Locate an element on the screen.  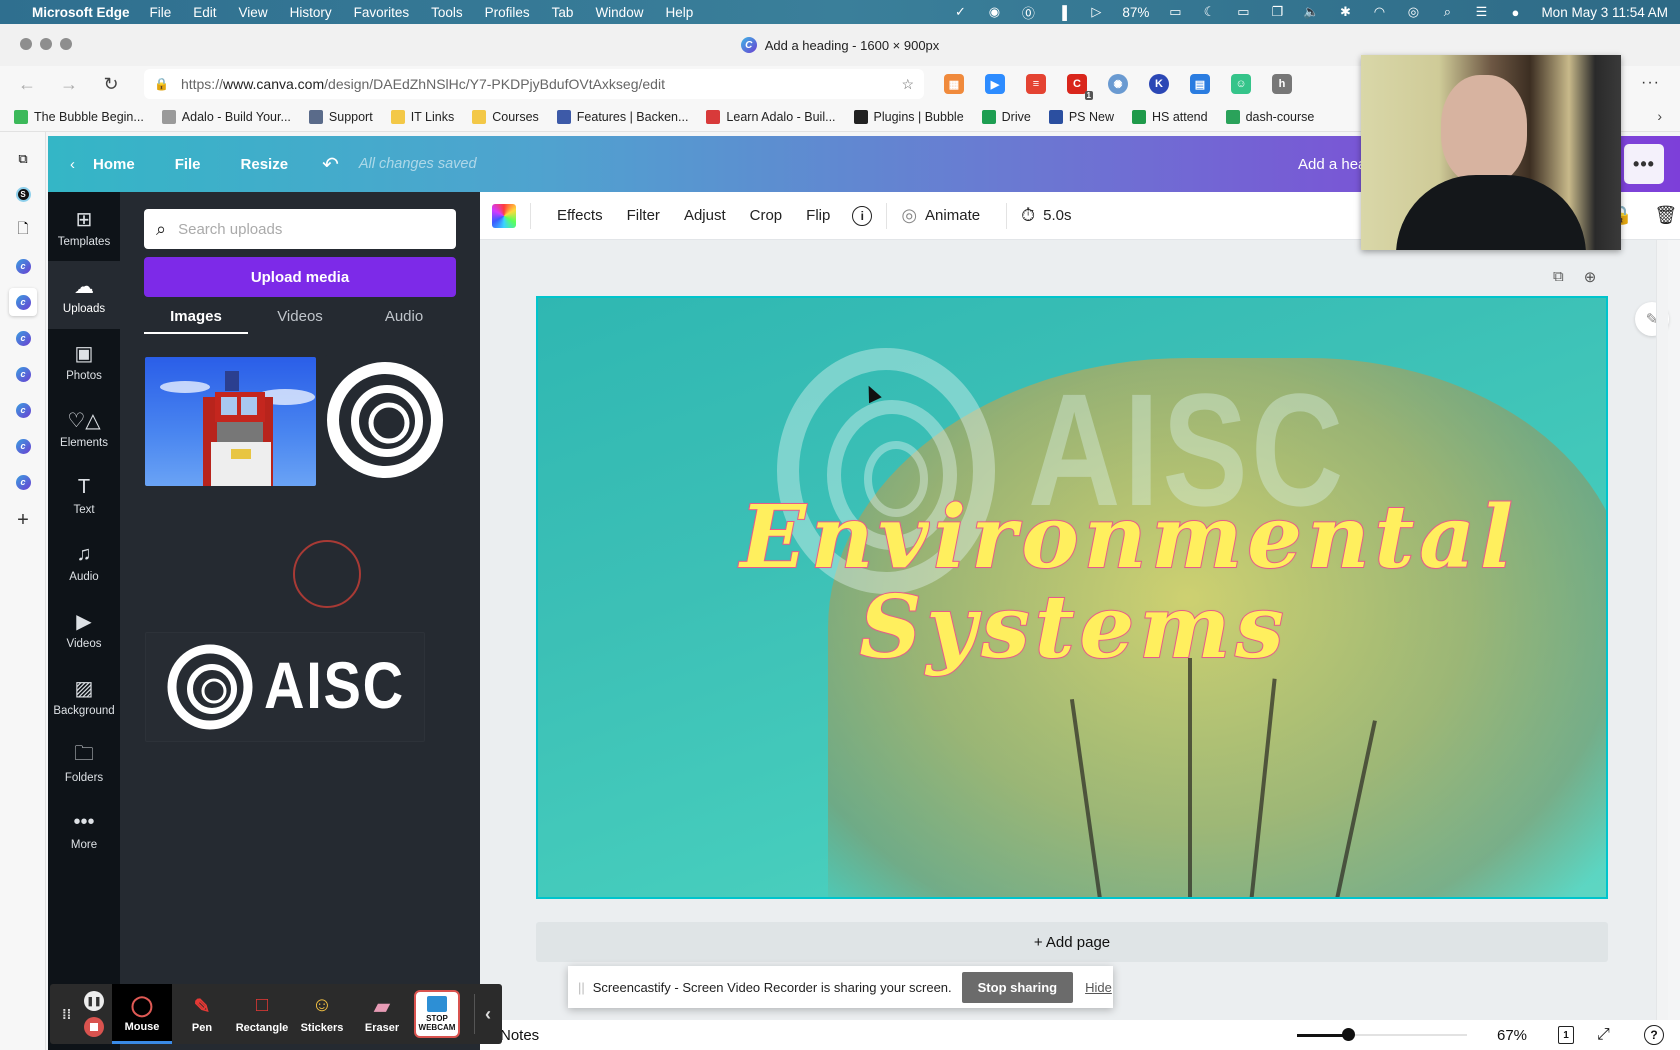
undo-icon: ↶ is located at coordinates (330, 164).